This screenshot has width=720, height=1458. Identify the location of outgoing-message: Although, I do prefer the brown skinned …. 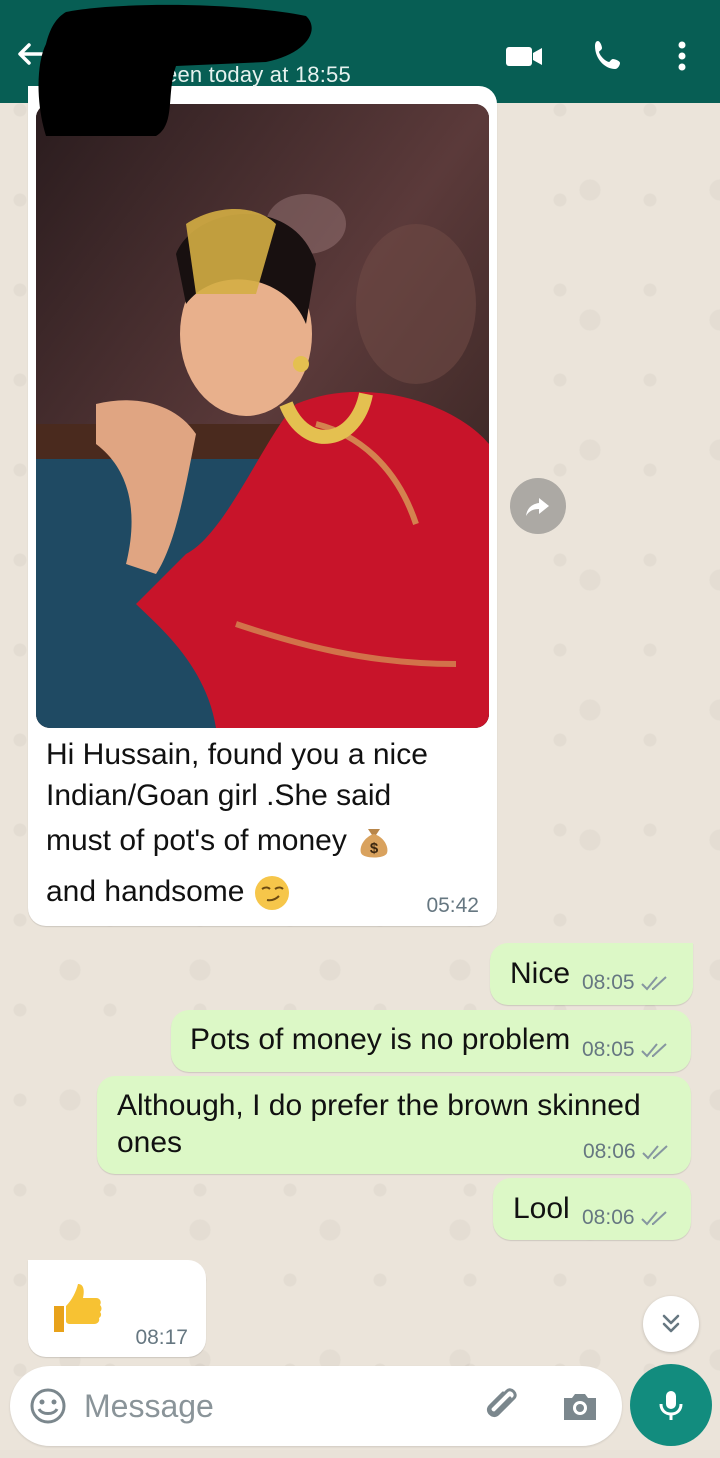
(394, 1125).